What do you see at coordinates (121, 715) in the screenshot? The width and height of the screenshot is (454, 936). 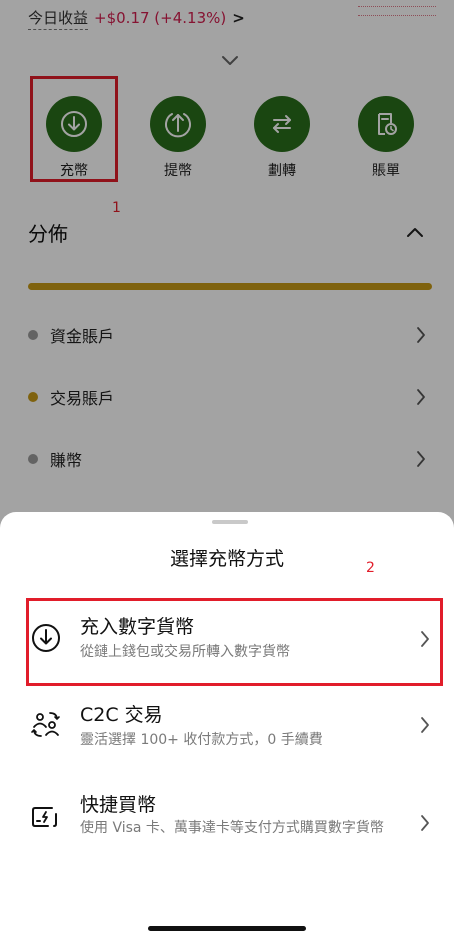 I see `option-title: C2C 交易` at bounding box center [121, 715].